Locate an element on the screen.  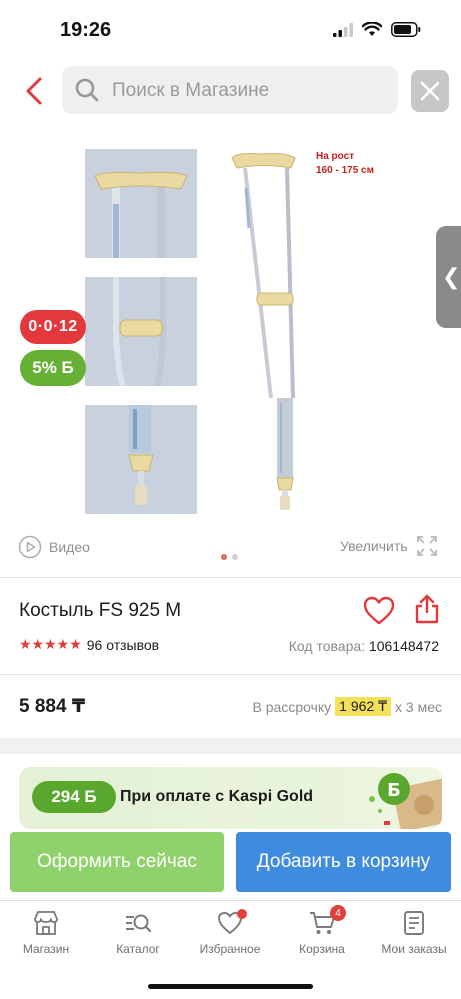
svg-text: Б is located at coordinates (394, 790).